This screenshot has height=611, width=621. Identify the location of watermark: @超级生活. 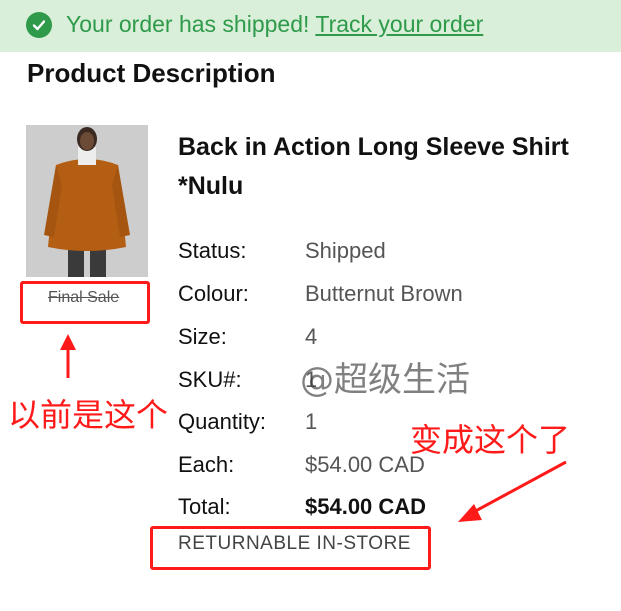
(385, 380).